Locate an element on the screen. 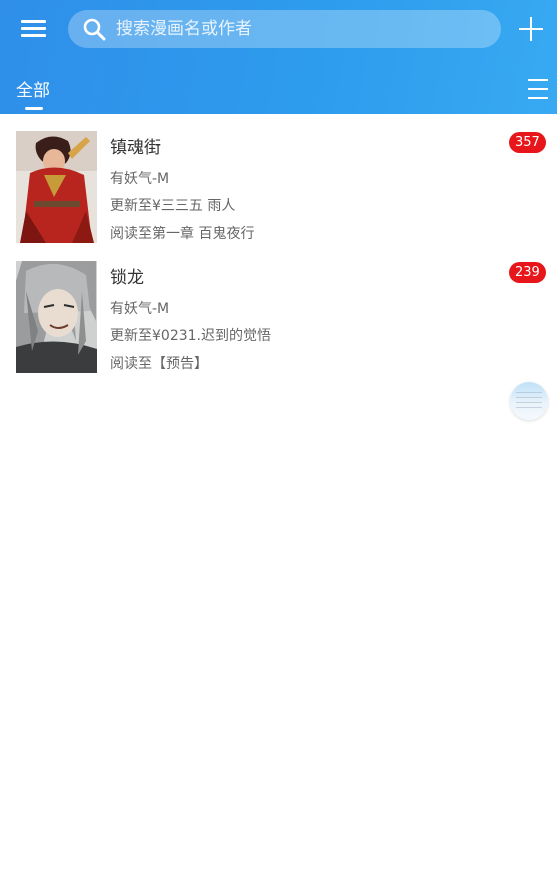 Image resolution: width=557 pixels, height=891 pixels. reading-progress: 阅读至【预告】 is located at coordinates (159, 364).